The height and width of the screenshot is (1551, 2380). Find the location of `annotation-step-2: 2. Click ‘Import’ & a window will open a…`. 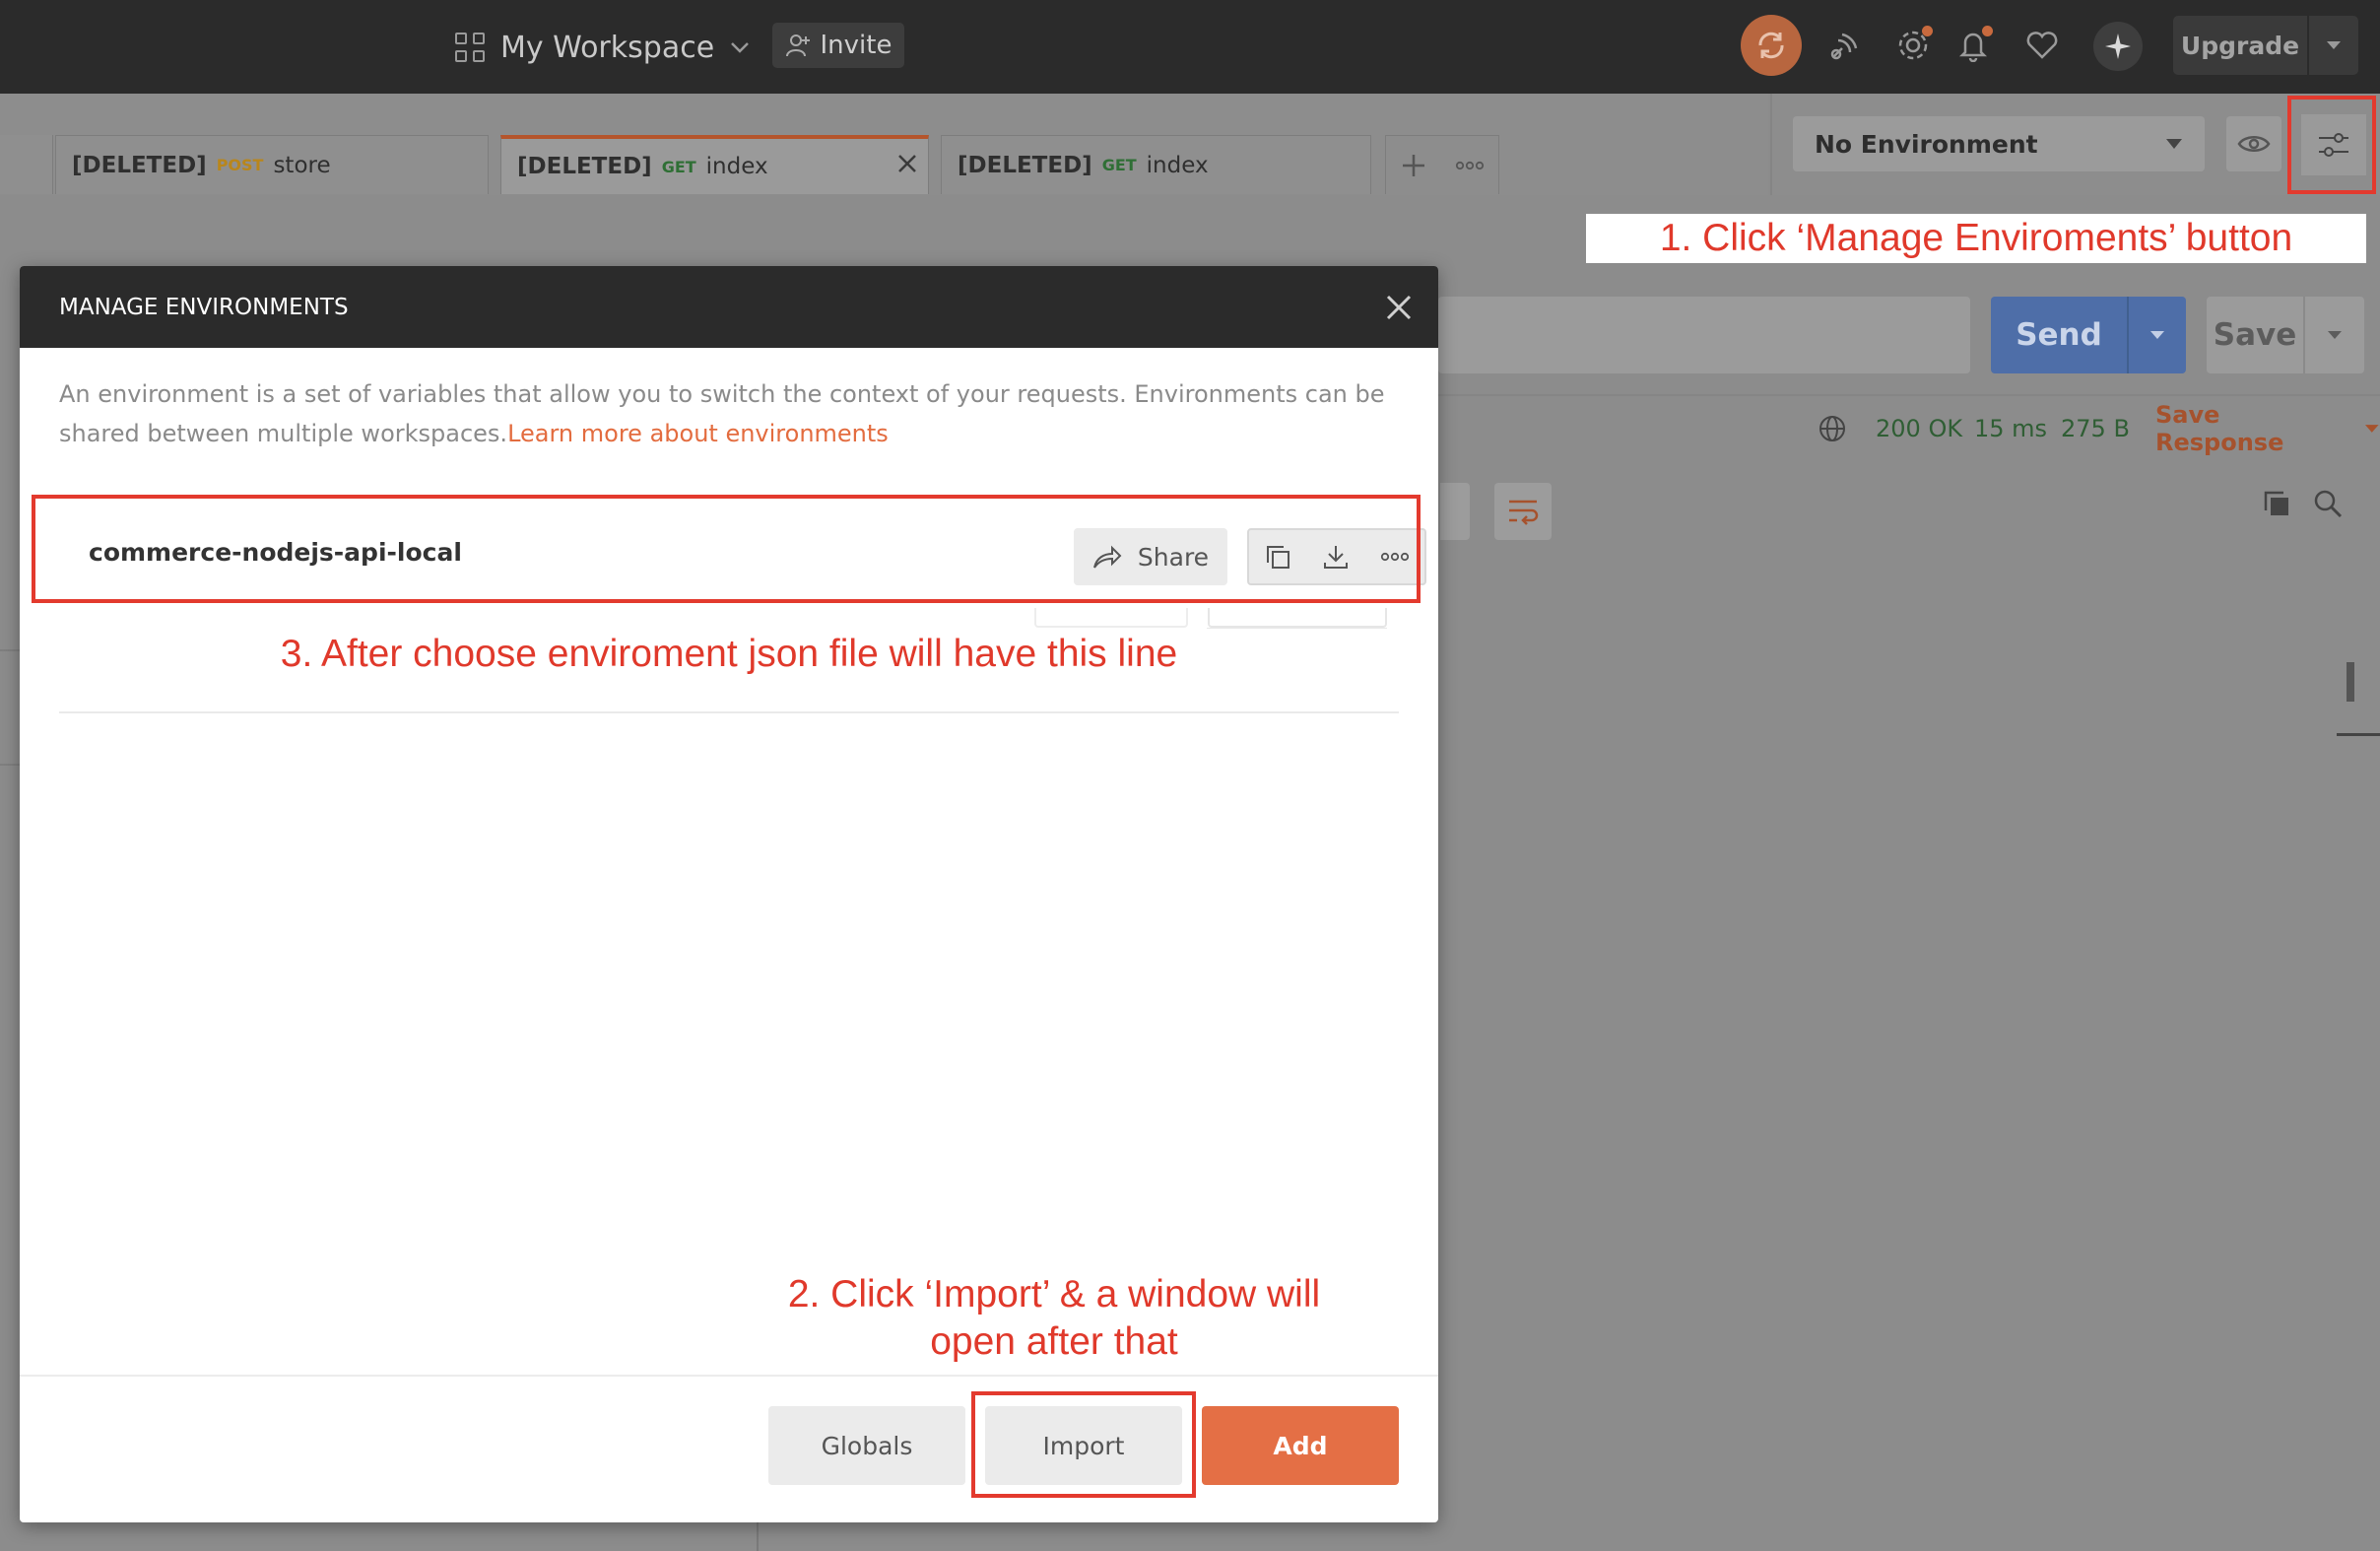

annotation-step-2: 2. Click ‘Import’ & a window will open a… is located at coordinates (1054, 1318).